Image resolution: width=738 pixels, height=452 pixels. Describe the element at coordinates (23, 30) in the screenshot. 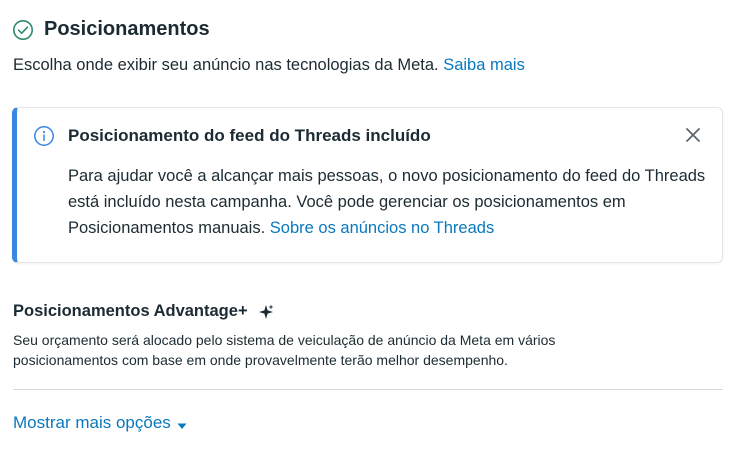

I see `check-circle-icon` at that location.